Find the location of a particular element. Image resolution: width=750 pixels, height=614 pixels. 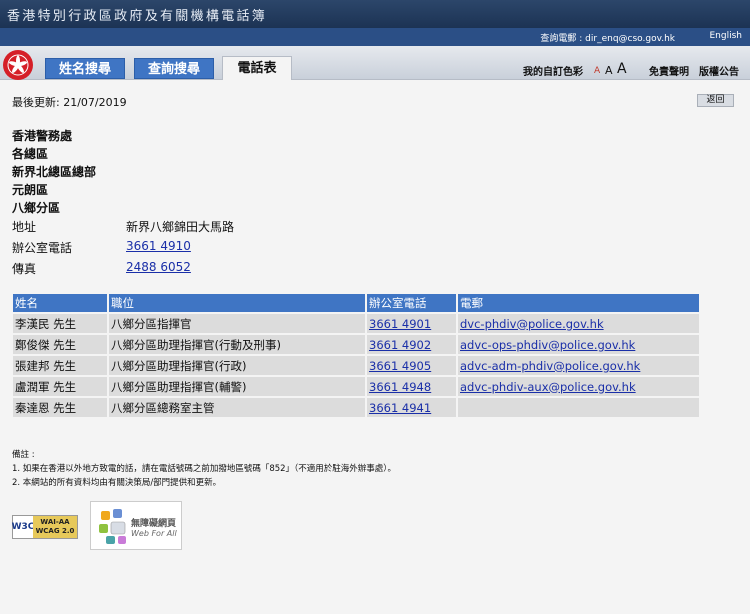

staff-post: 八鄉分區指揮官 is located at coordinates (237, 323).